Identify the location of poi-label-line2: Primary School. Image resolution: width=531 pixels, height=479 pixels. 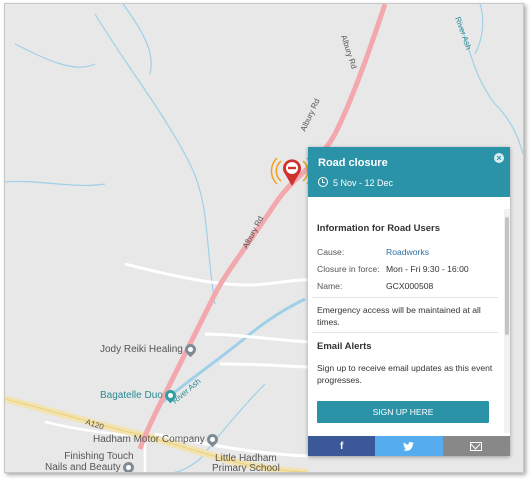
(246, 468).